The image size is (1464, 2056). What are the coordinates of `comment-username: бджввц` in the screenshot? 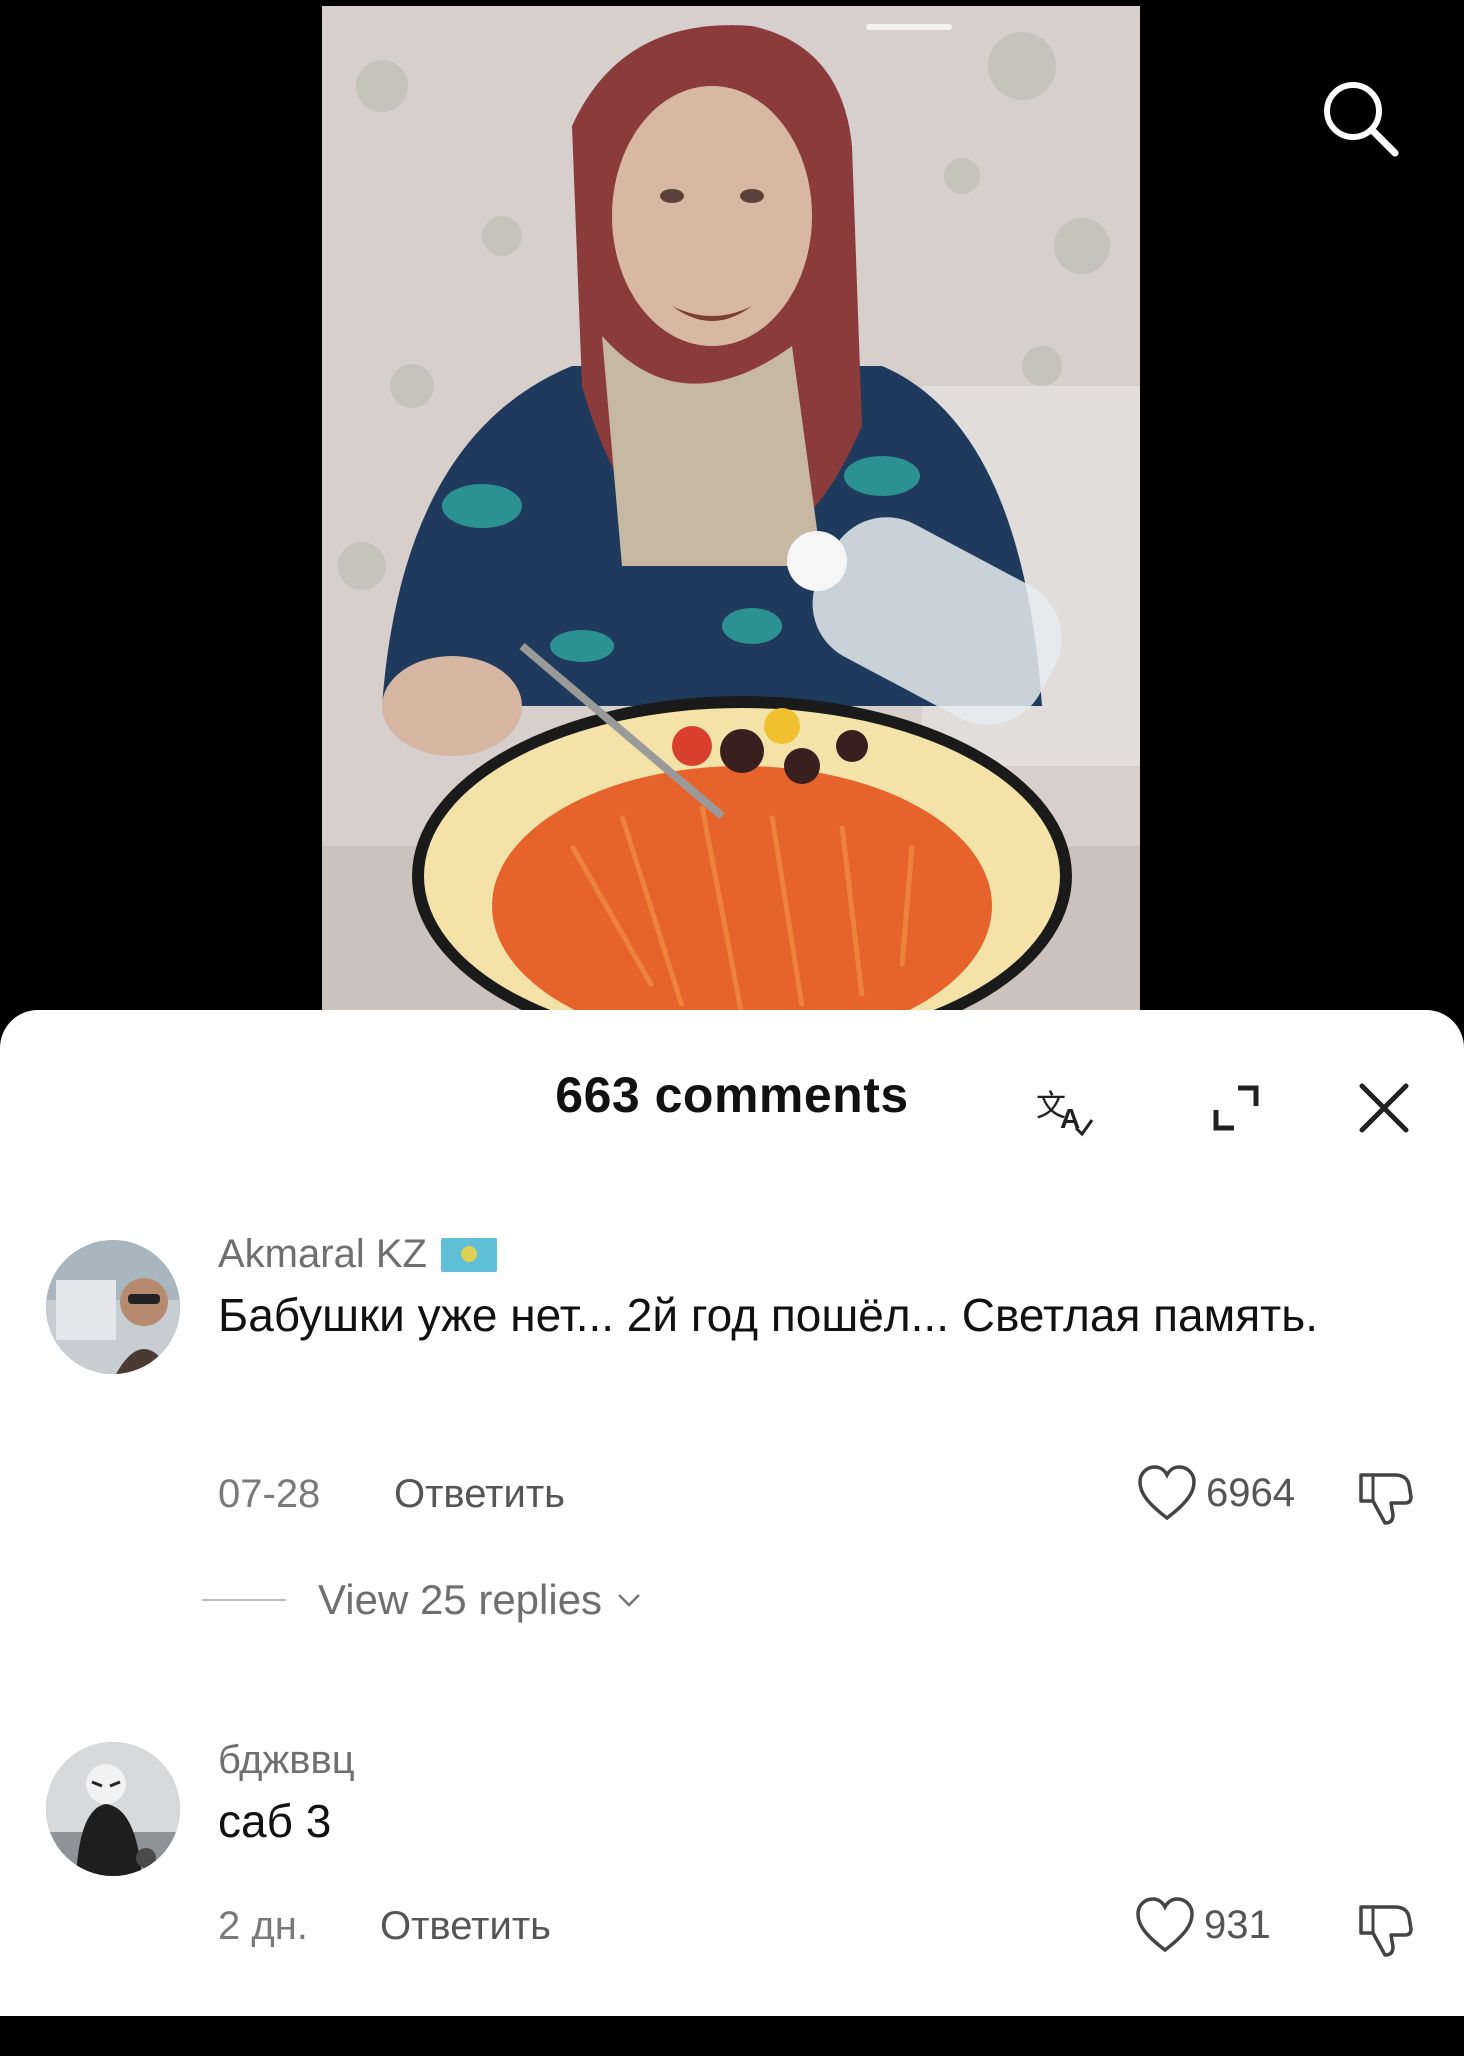 It's located at (286, 1760).